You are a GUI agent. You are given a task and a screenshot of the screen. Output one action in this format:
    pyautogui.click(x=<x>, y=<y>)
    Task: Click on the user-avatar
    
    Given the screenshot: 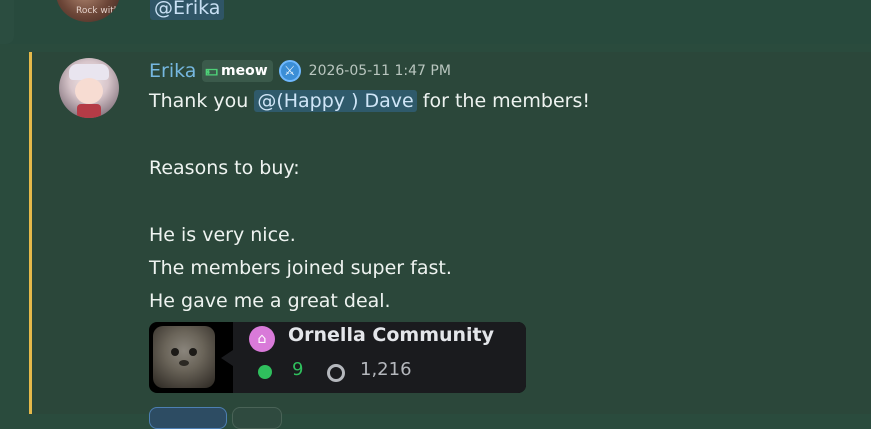 What is the action you would take?
    pyautogui.click(x=89, y=88)
    